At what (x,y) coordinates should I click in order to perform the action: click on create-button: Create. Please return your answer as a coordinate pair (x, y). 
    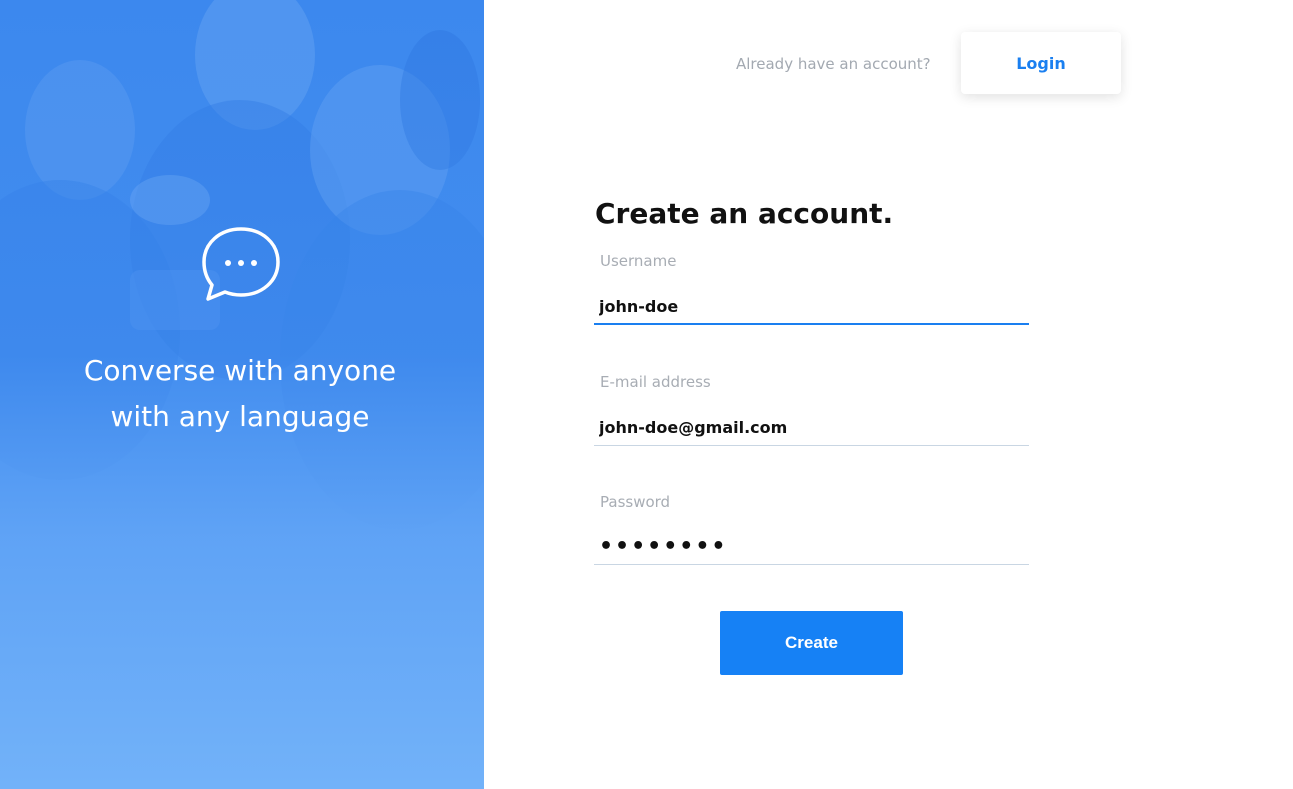
    Looking at the image, I should click on (811, 643).